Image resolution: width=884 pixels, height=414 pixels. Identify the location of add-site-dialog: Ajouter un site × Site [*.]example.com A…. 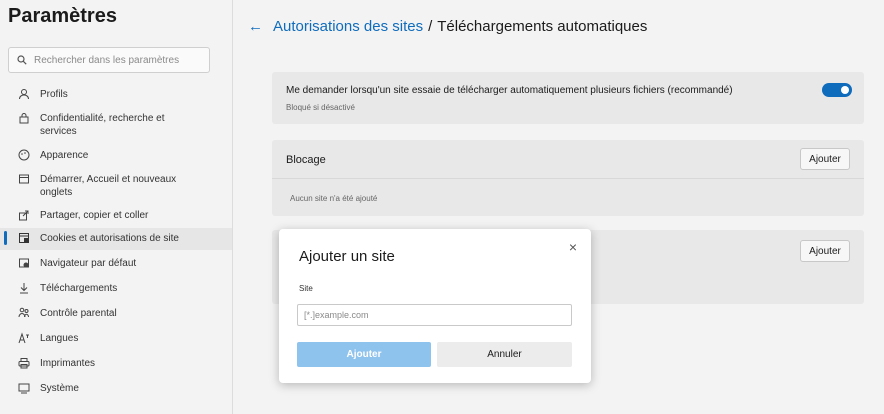
(435, 306).